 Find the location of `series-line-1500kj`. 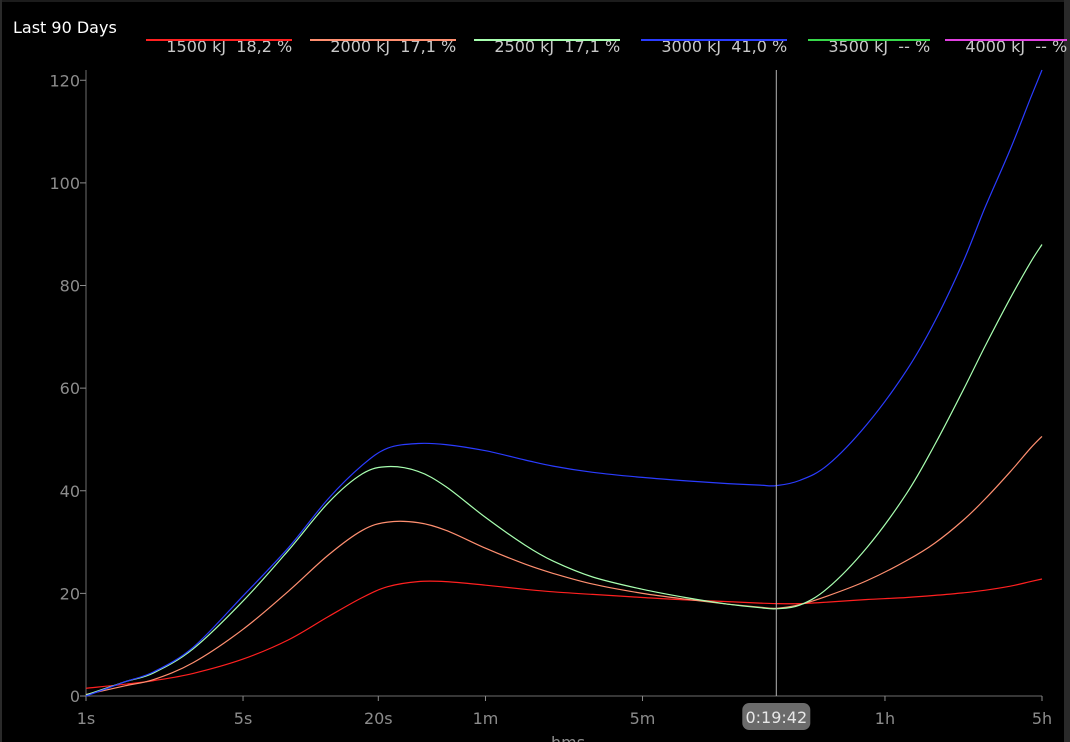

series-line-1500kj is located at coordinates (564, 633).